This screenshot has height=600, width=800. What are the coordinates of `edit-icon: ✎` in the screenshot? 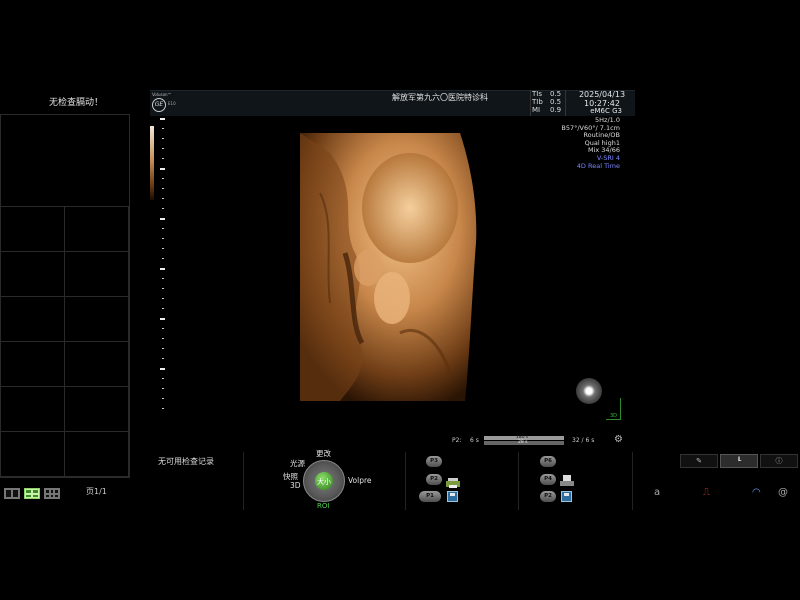 It's located at (699, 461).